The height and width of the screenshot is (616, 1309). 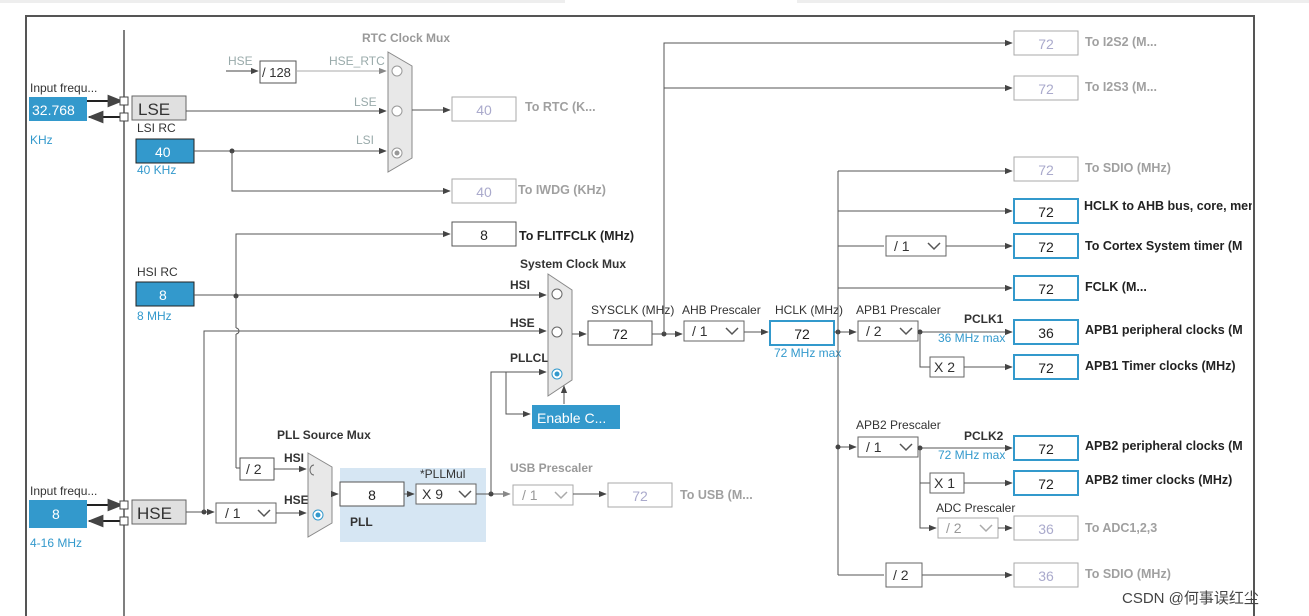 I want to click on pll-input-value: 8, so click(x=372, y=495).